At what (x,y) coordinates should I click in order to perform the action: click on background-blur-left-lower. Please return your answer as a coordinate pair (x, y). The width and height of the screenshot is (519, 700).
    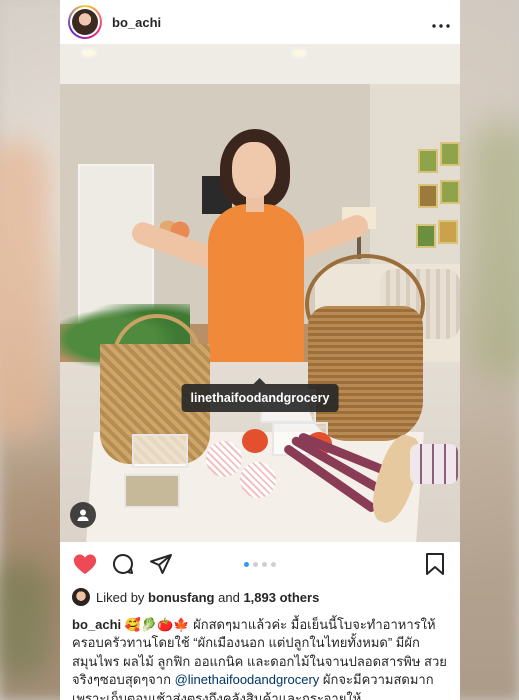
    Looking at the image, I should click on (25, 620).